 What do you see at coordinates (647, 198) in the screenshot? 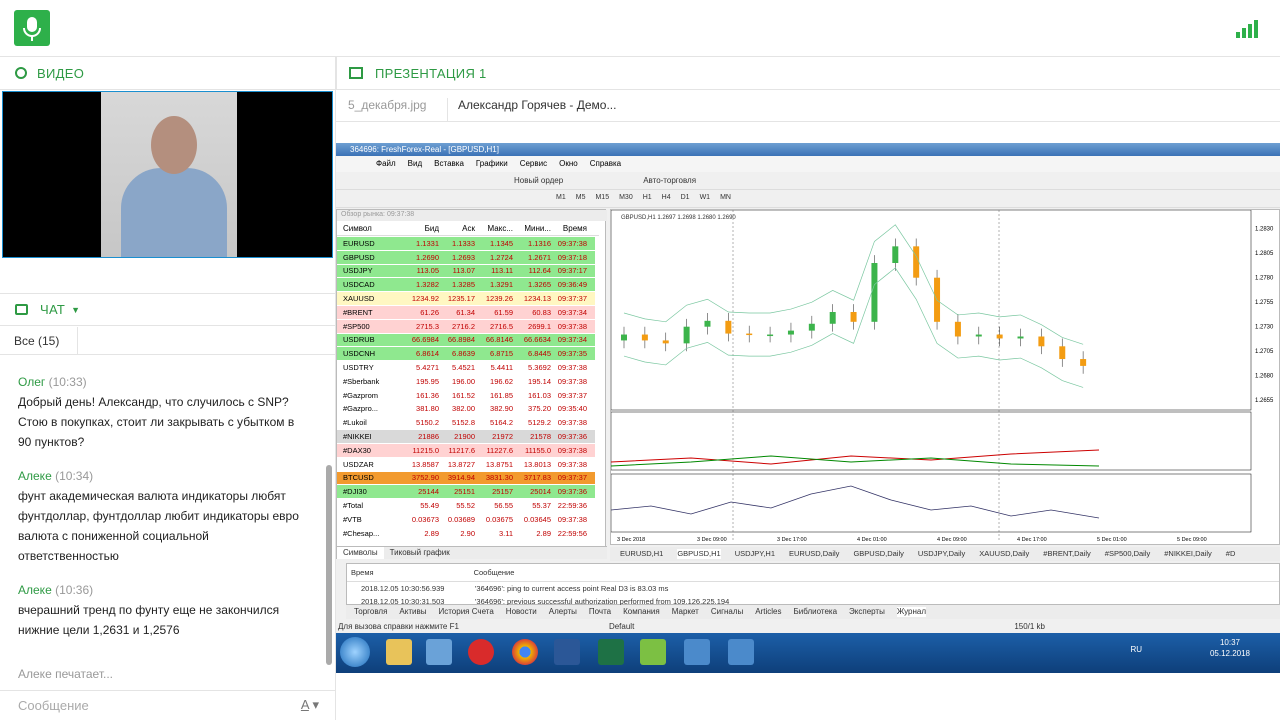
I see `timeframe-button: H1` at bounding box center [647, 198].